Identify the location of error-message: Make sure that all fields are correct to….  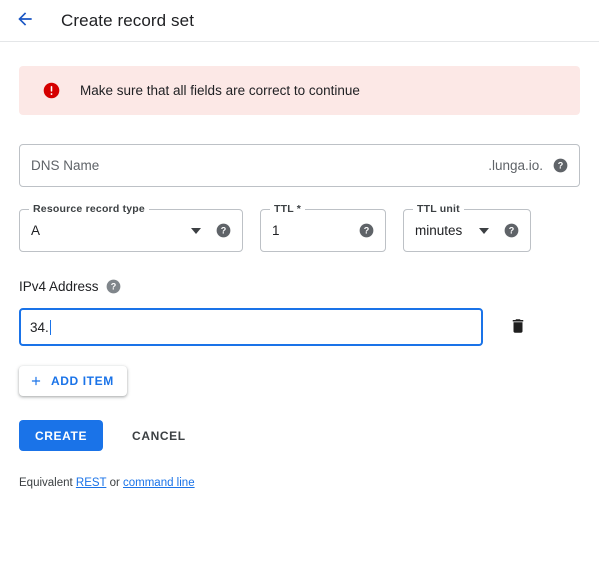
(220, 90).